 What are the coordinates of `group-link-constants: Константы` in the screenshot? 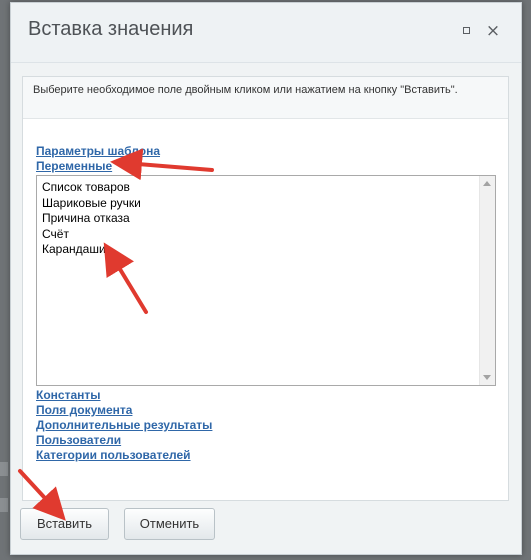 It's located at (68, 395).